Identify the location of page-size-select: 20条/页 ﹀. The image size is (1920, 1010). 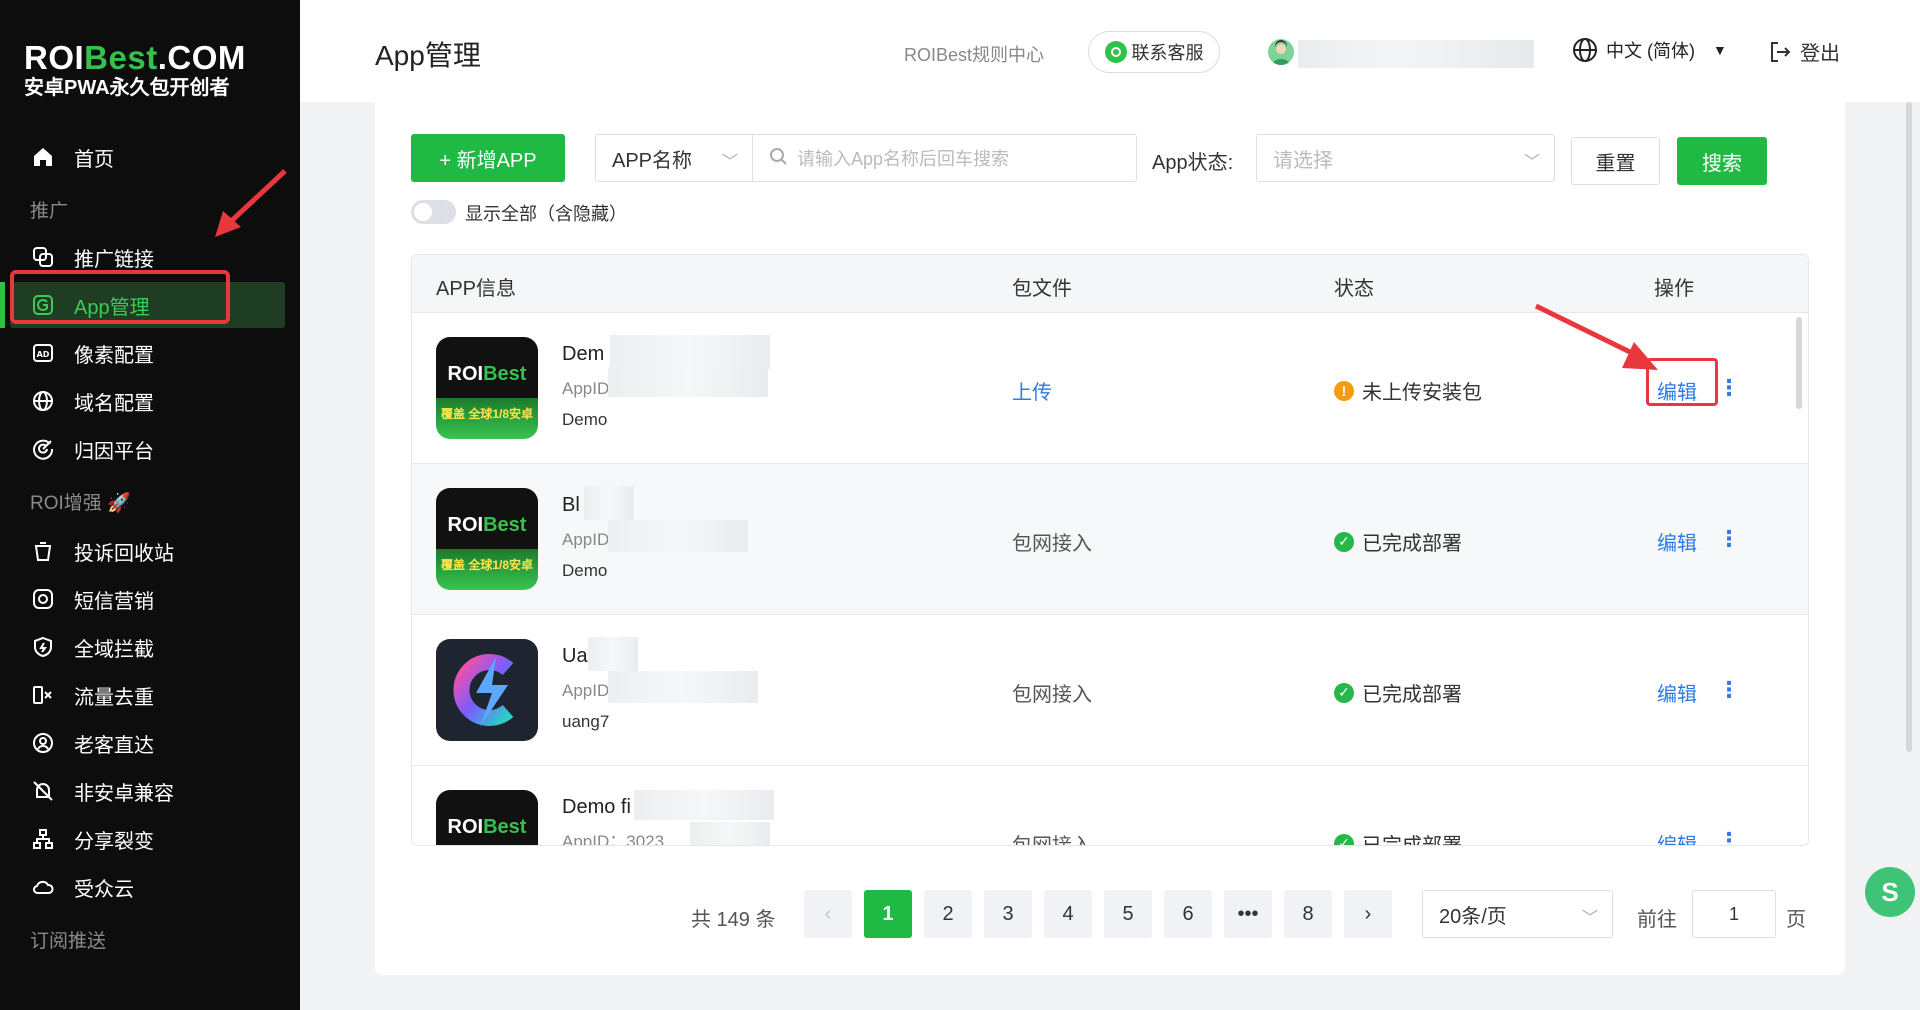
(1517, 914).